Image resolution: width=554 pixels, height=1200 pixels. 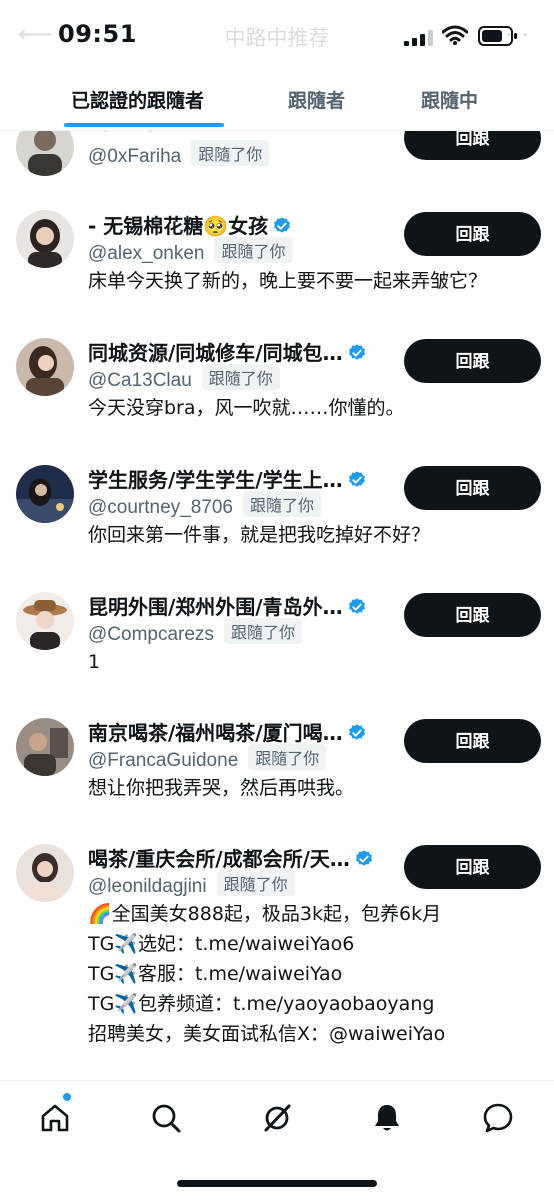 What do you see at coordinates (221, 788) in the screenshot?
I see `user-bio: 想让你把我弄哭，然后再哄我。` at bounding box center [221, 788].